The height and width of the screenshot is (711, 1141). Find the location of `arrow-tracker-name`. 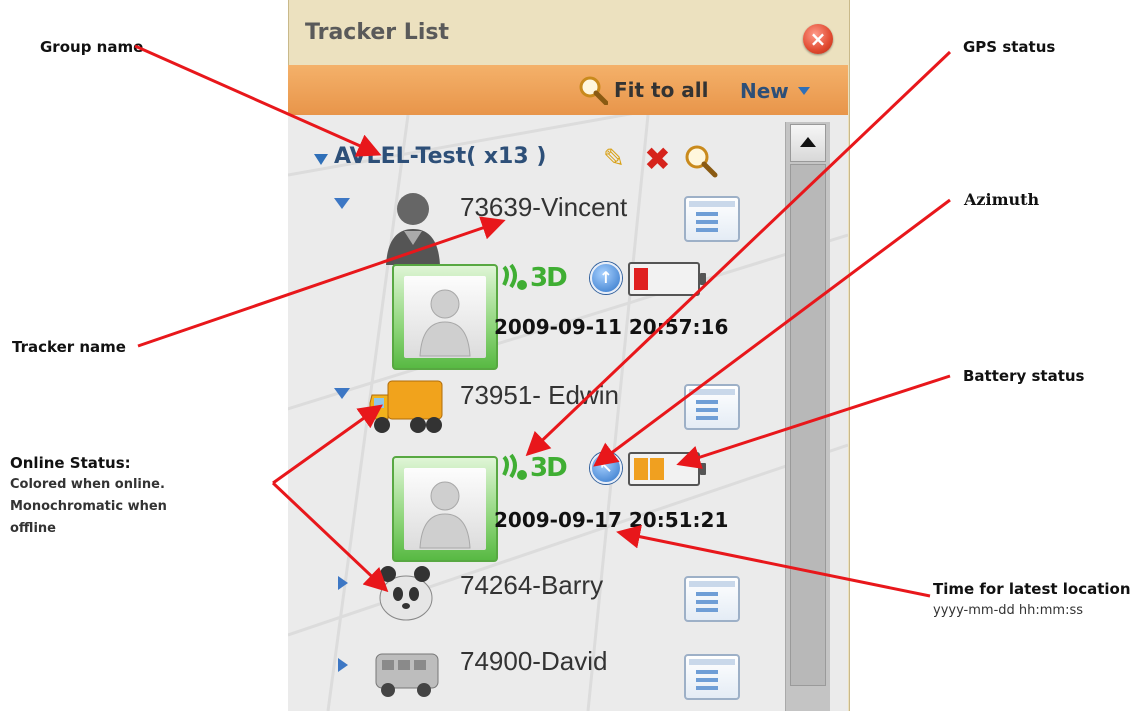

arrow-tracker-name is located at coordinates (321, 282).